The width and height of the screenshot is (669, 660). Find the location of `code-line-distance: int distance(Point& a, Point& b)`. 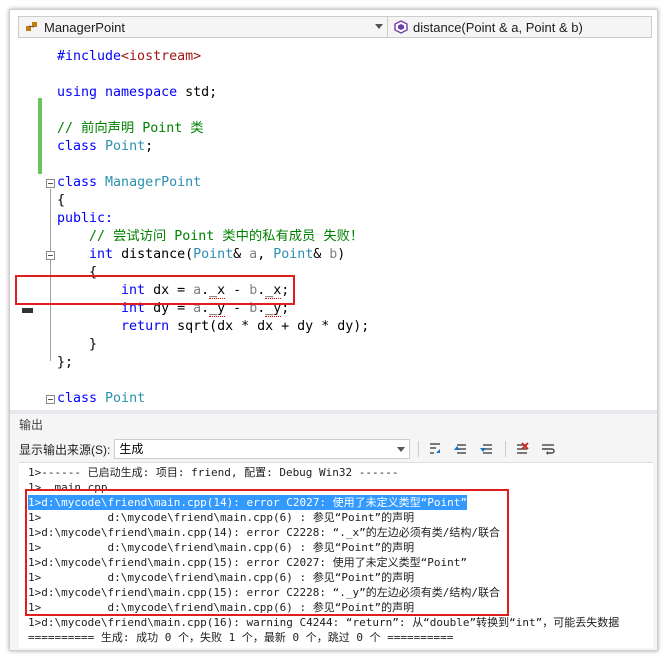

code-line-distance: int distance(Point& a, Point& b) is located at coordinates (217, 254).